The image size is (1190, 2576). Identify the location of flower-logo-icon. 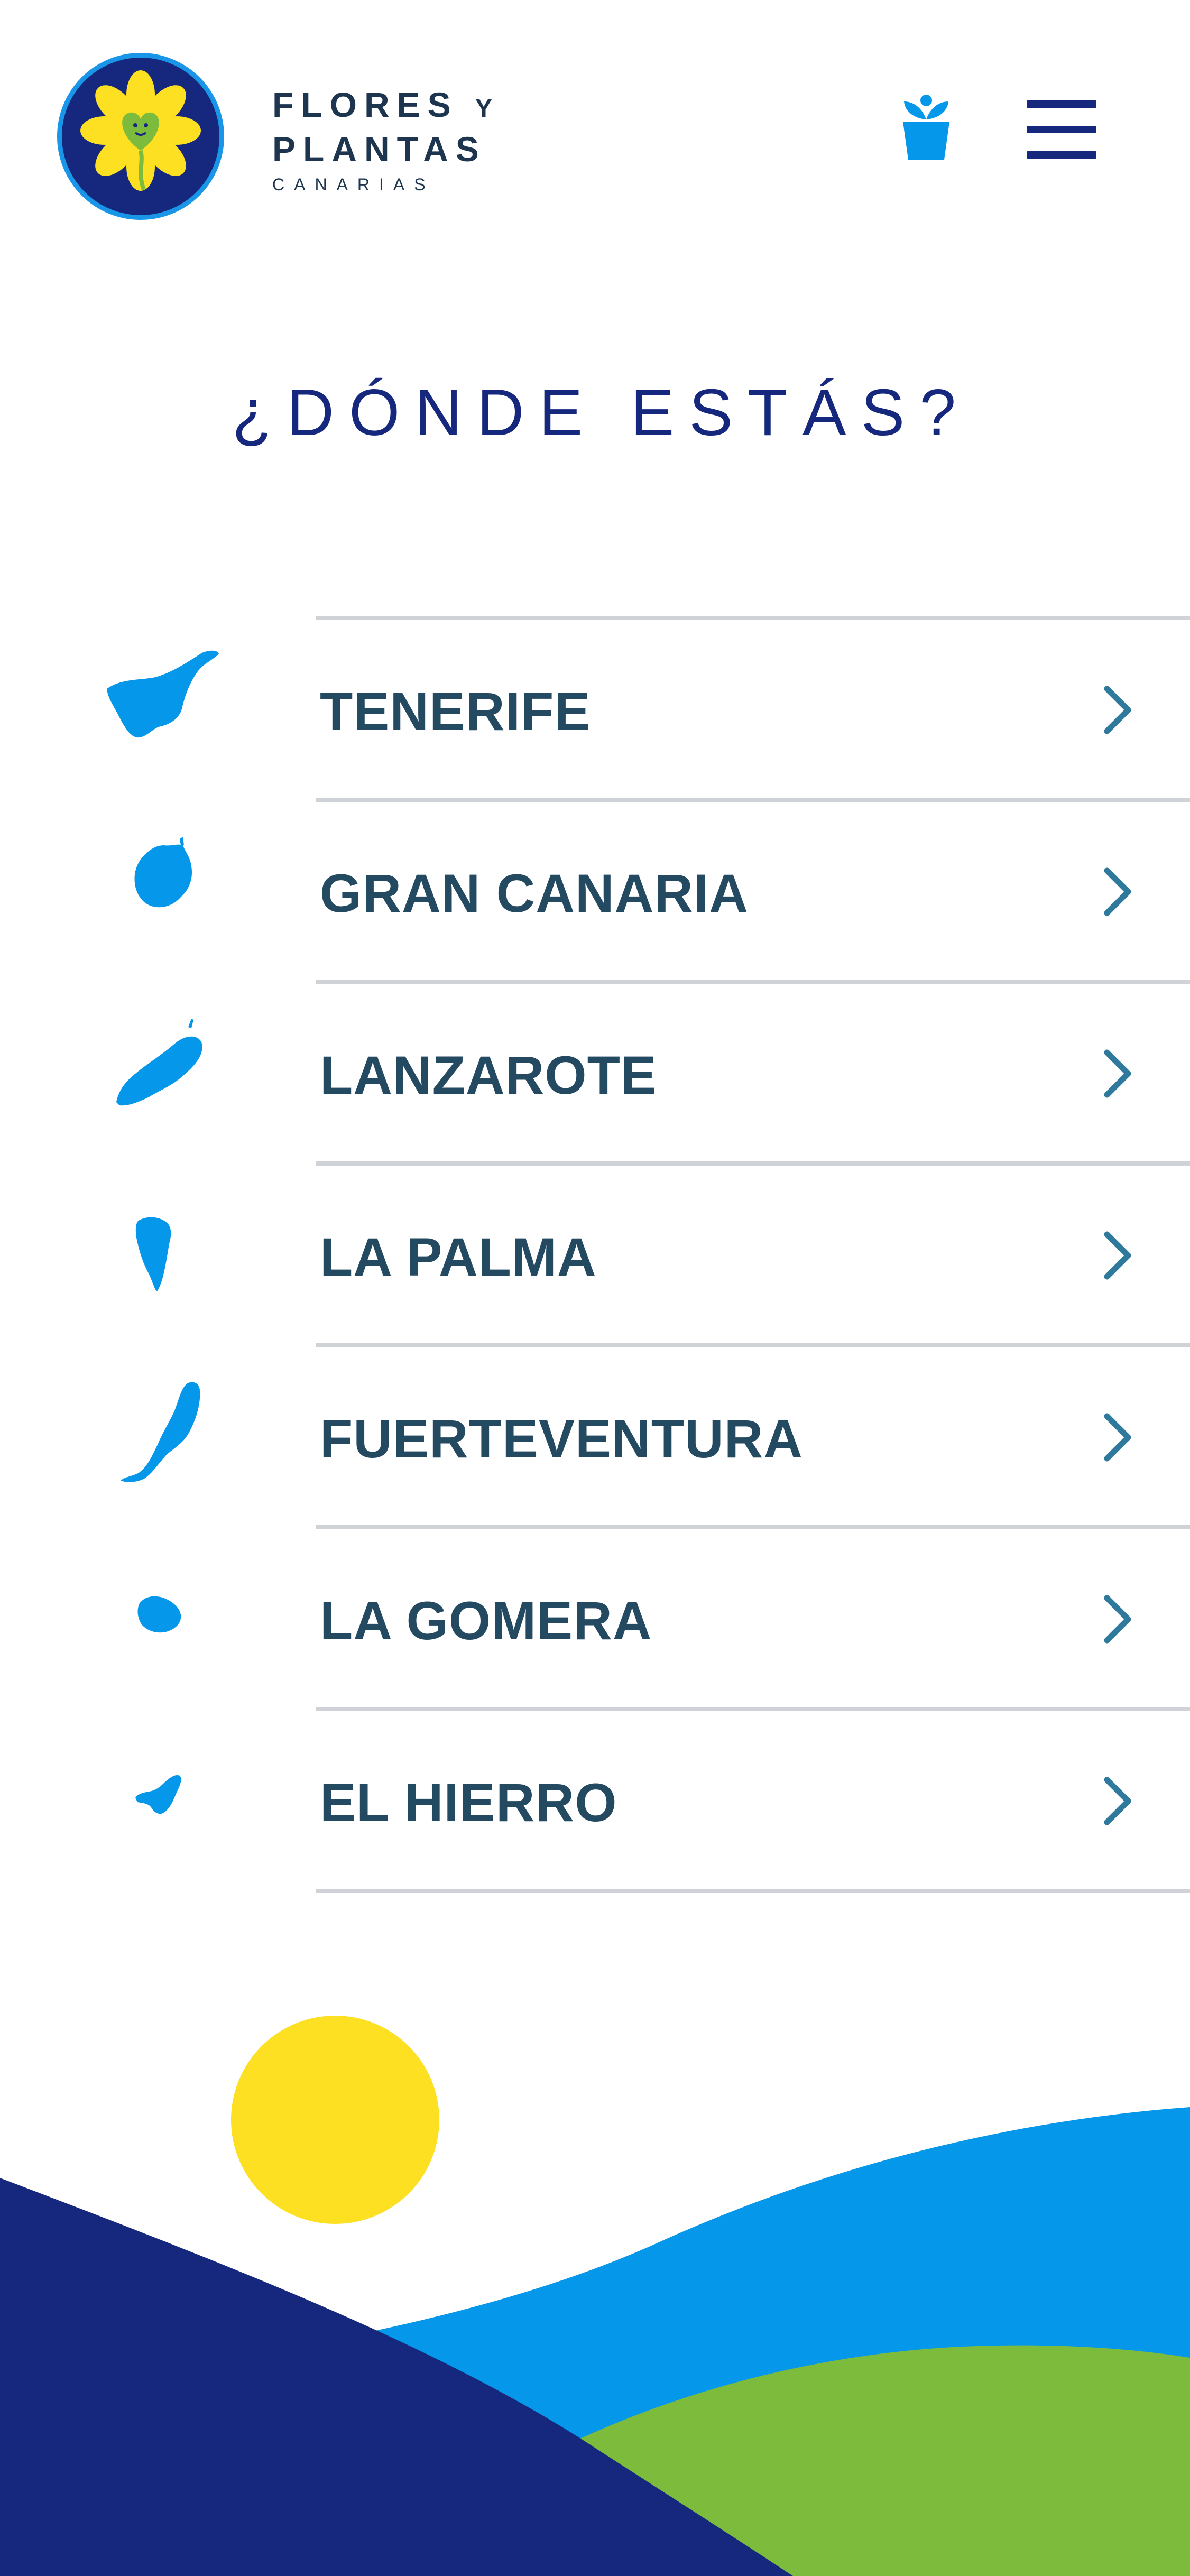
(140, 130).